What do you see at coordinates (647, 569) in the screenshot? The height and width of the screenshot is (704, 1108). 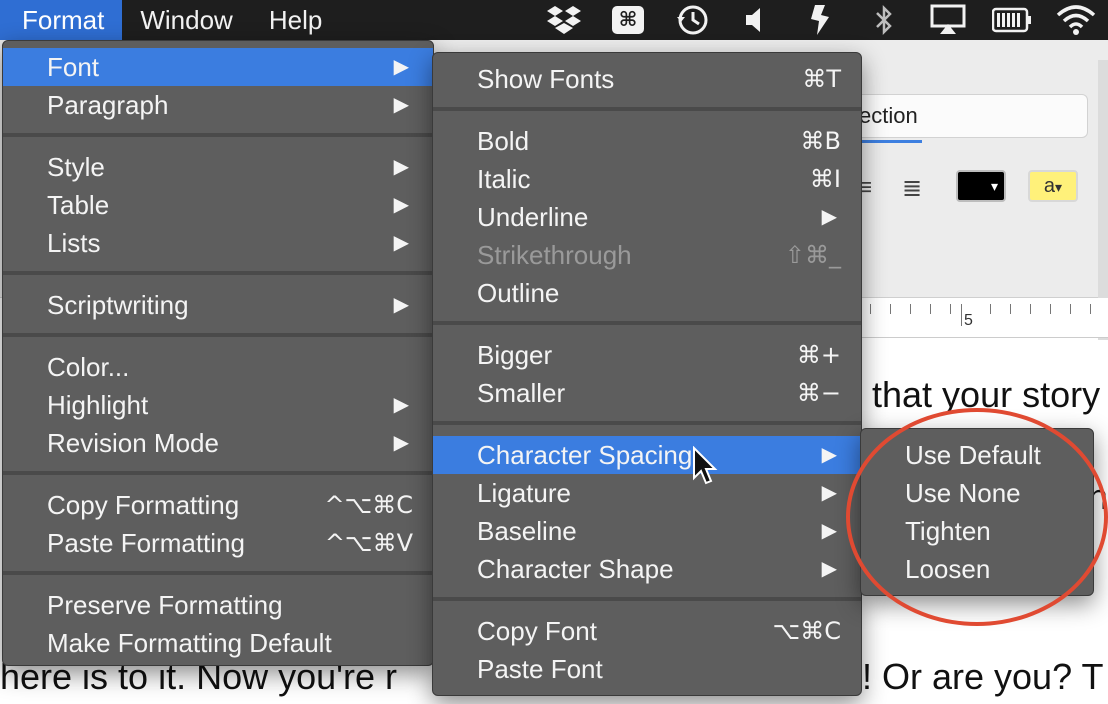 I see `menu-item-character-shape: Character Shape ▶` at bounding box center [647, 569].